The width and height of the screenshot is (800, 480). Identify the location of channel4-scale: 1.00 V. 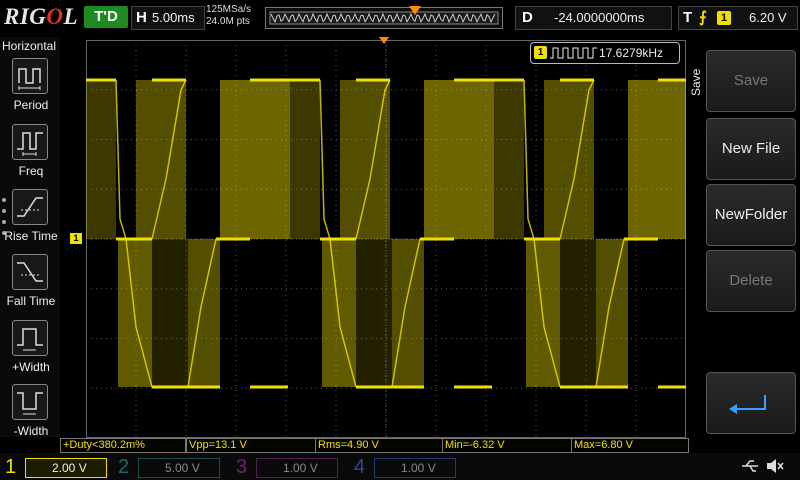
(418, 468).